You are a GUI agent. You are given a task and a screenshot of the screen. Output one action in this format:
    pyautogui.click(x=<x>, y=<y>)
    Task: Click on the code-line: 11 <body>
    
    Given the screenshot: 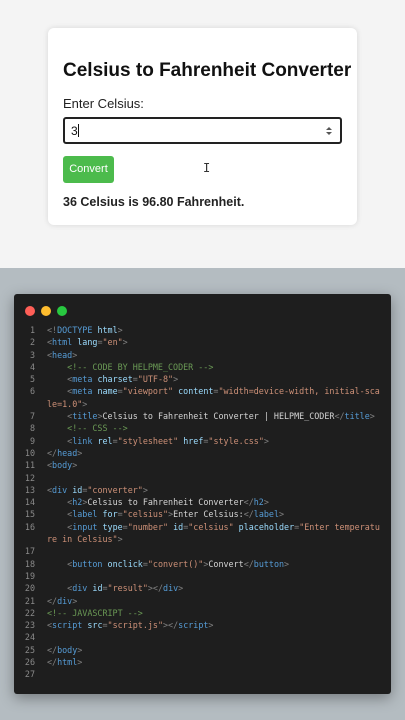 What is the action you would take?
    pyautogui.click(x=202, y=465)
    